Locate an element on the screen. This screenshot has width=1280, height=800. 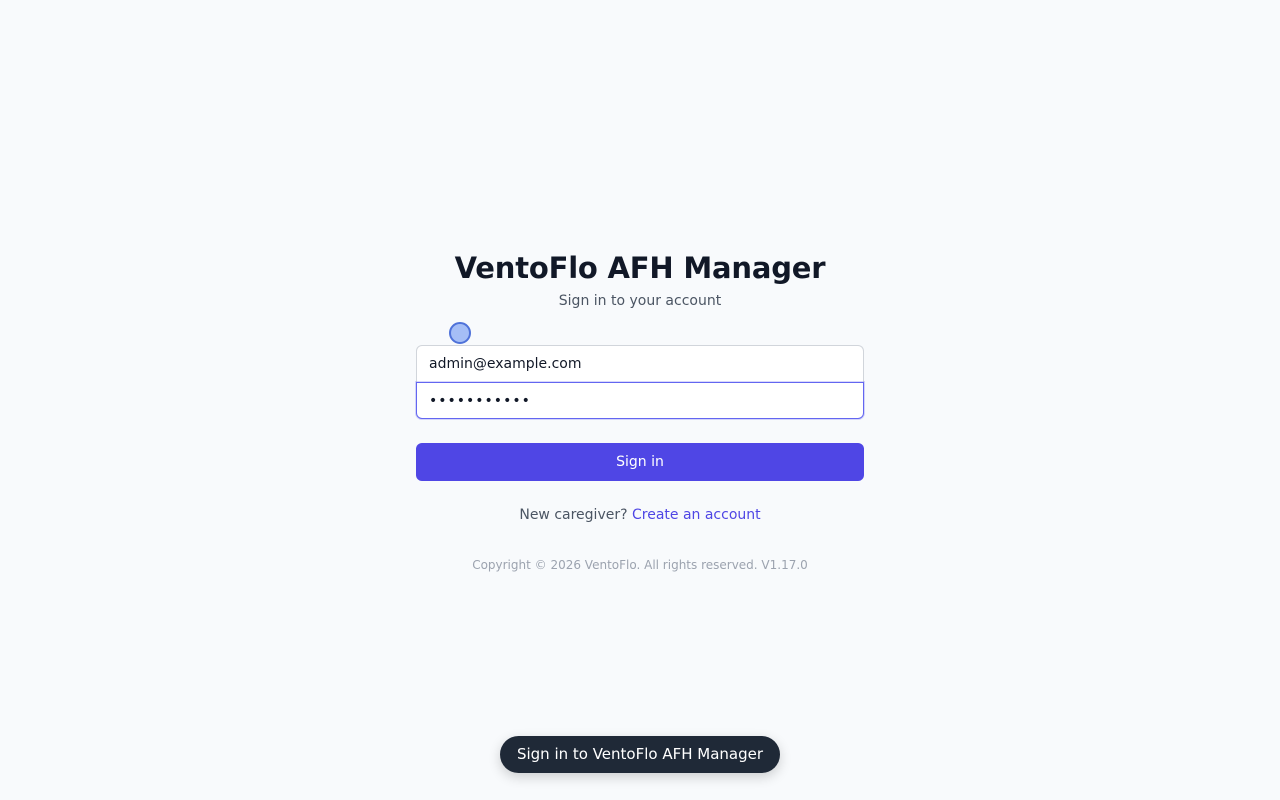
credentials-group is located at coordinates (640, 382).